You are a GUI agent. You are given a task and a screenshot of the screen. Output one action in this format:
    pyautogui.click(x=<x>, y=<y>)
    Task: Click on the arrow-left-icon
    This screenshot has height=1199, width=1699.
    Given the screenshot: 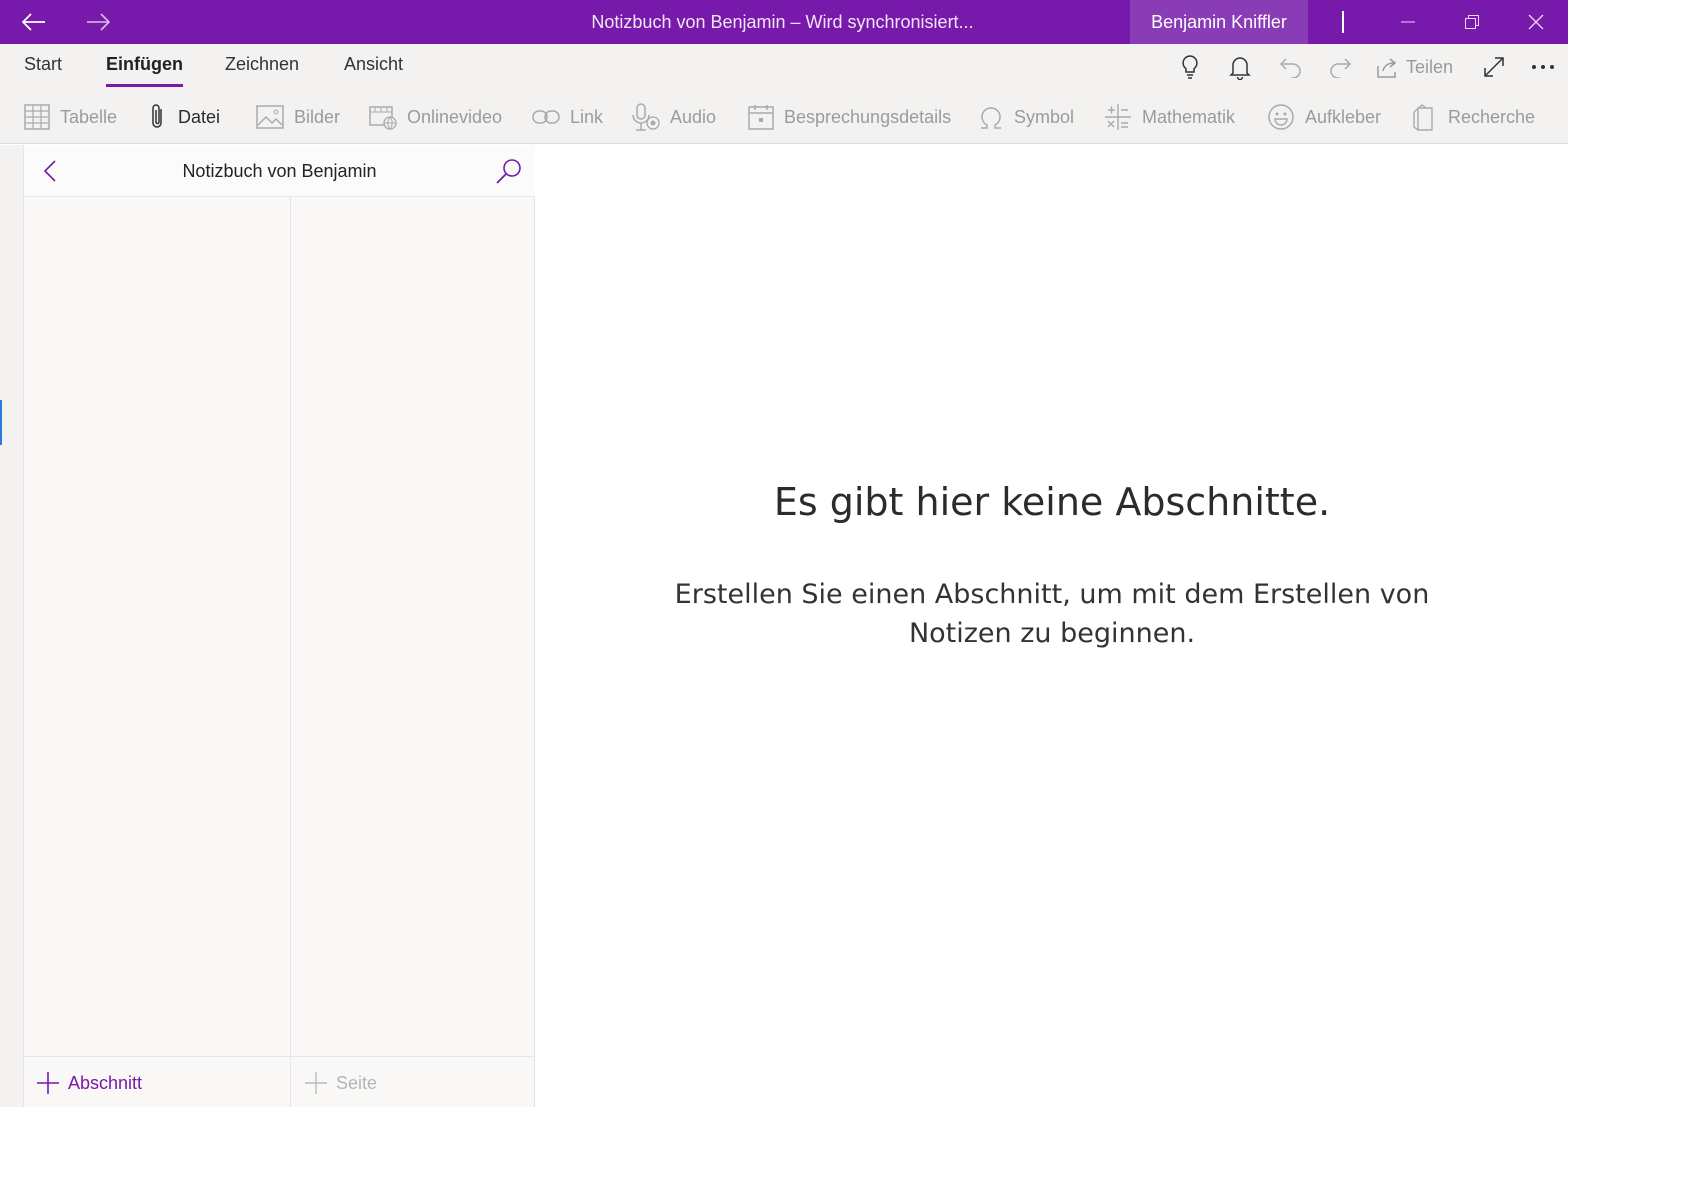 What is the action you would take?
    pyautogui.click(x=33, y=22)
    